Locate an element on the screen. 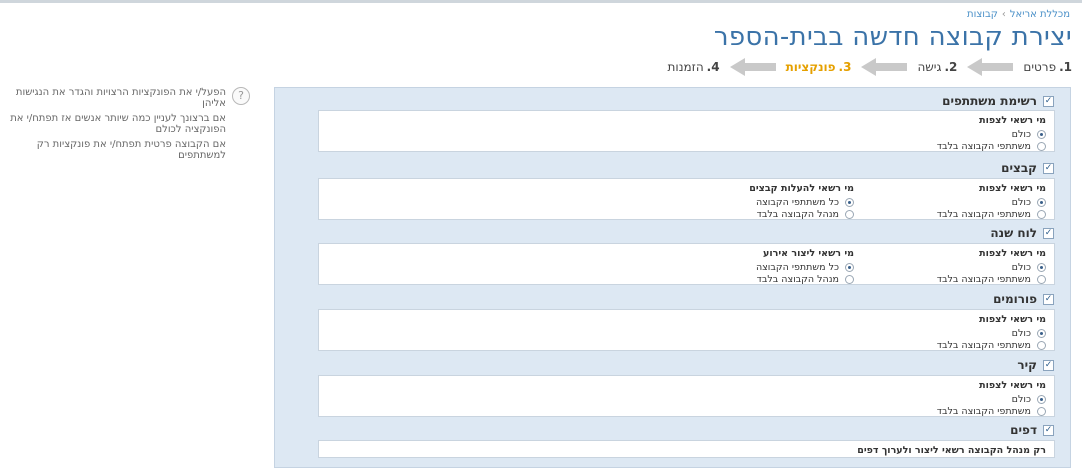 The image size is (1082, 468). participants-checkbox: ✓ is located at coordinates (1048, 101).